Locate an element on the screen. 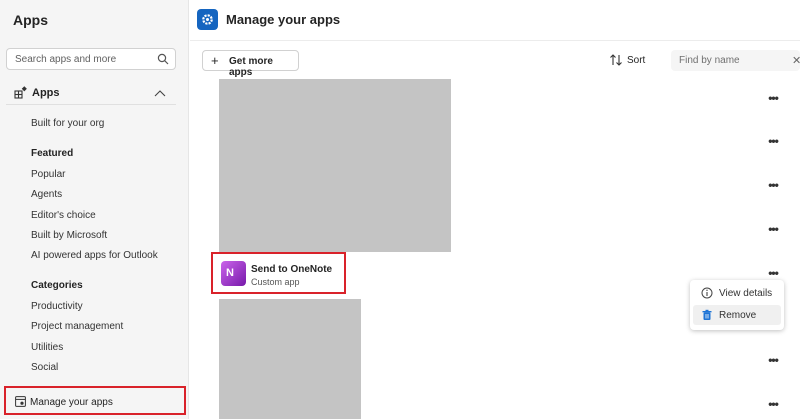 This screenshot has width=800, height=419. plus-icon: + is located at coordinates (215, 60).